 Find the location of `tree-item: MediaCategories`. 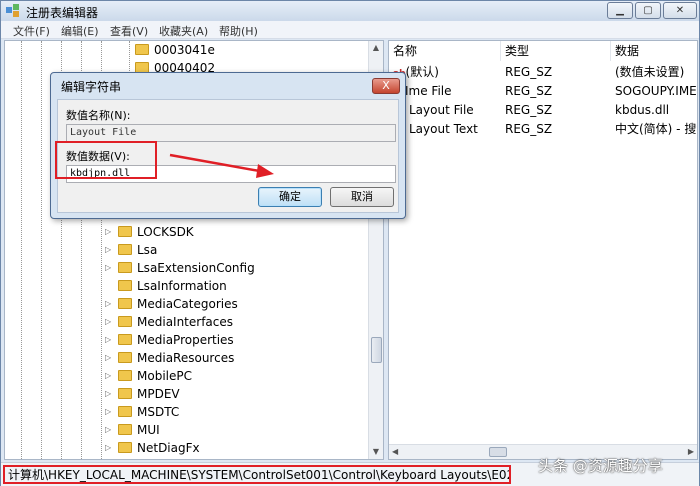

tree-item: MediaCategories is located at coordinates (178, 304).